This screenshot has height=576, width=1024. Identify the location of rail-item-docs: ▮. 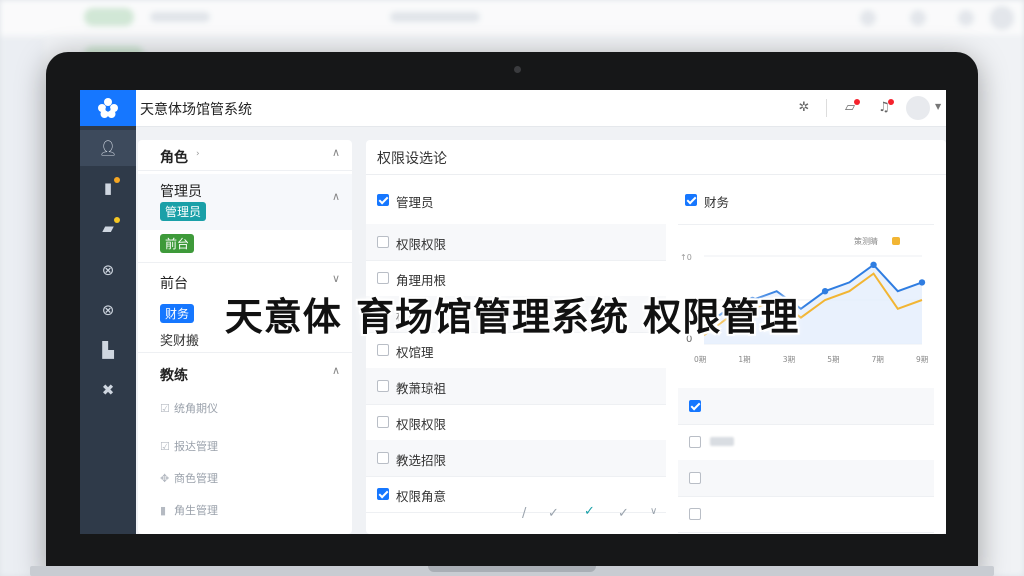
(108, 188).